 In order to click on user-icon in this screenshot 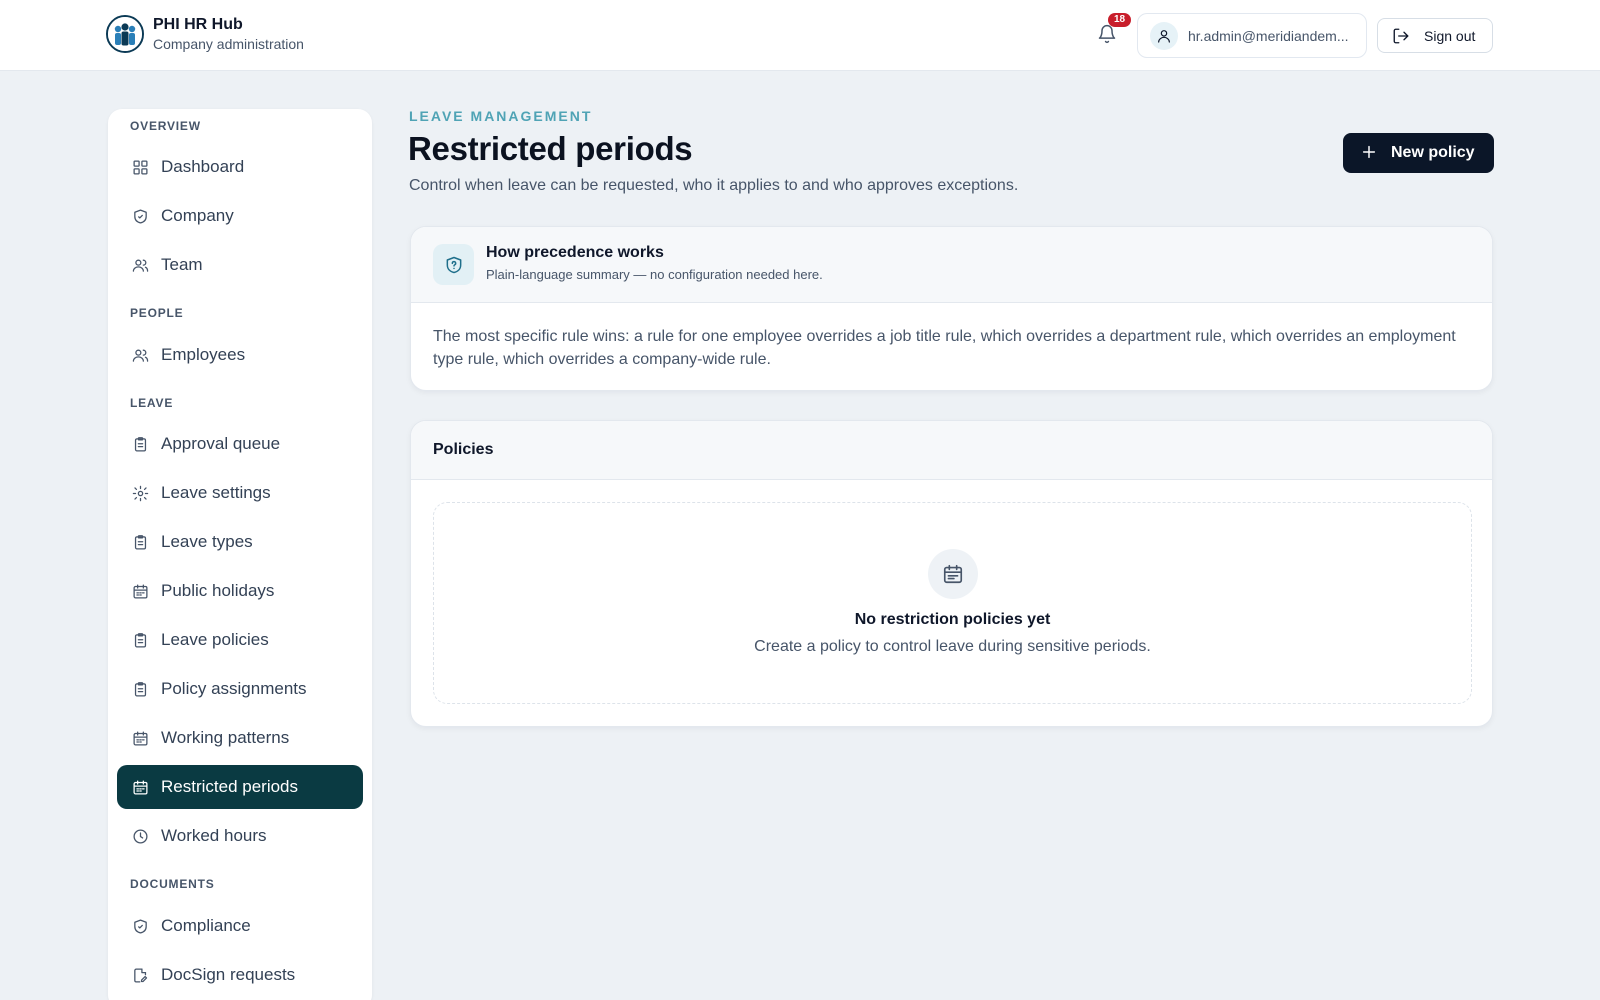, I will do `click(1164, 35)`.